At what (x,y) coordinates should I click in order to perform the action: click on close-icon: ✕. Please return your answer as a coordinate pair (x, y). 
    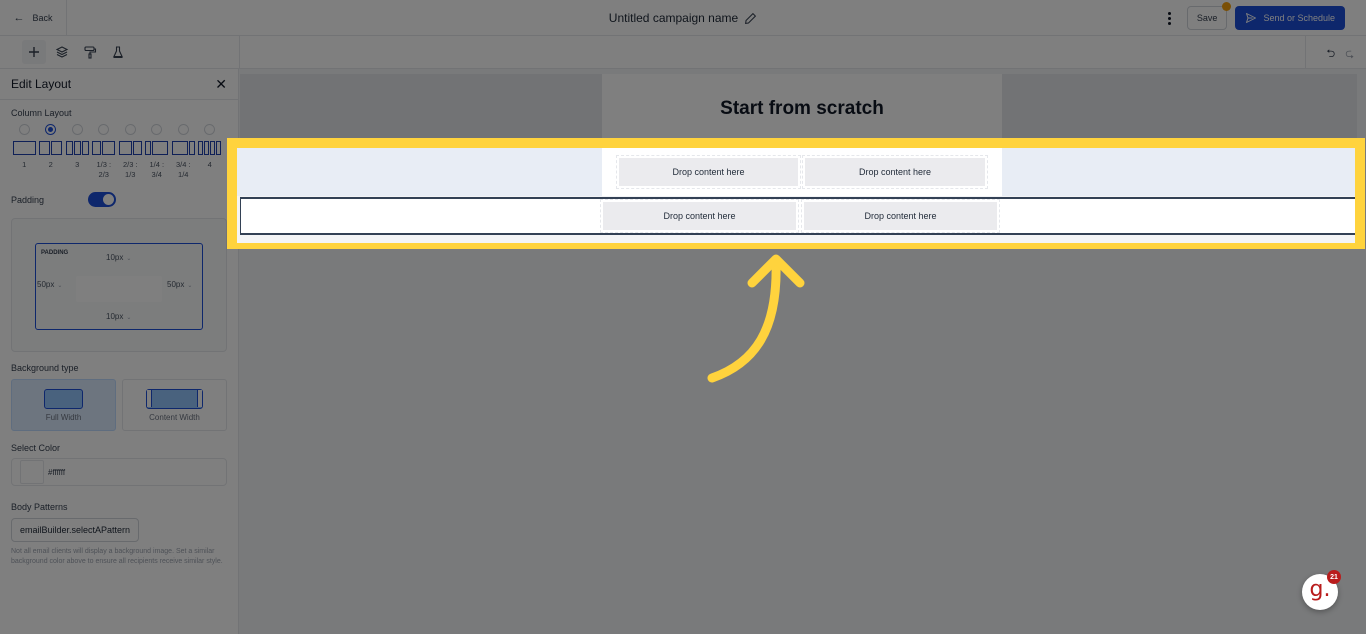
    Looking at the image, I should click on (221, 84).